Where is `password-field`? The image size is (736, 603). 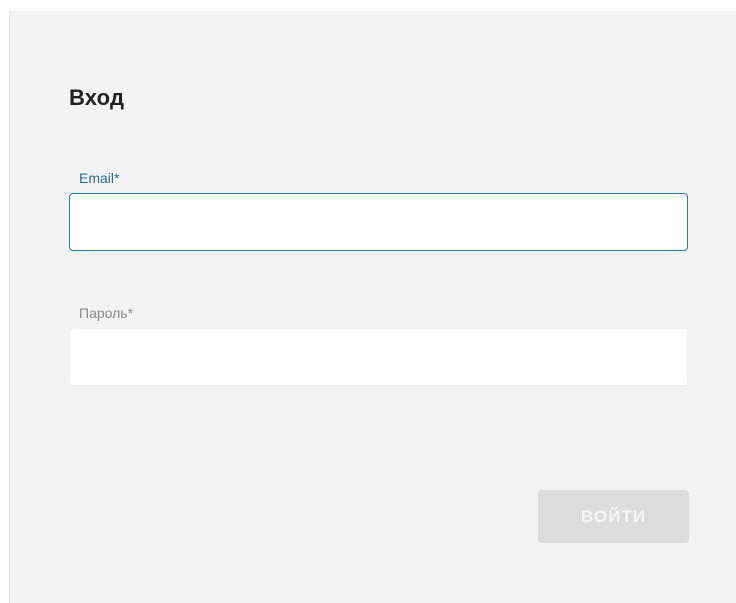 password-field is located at coordinates (378, 357).